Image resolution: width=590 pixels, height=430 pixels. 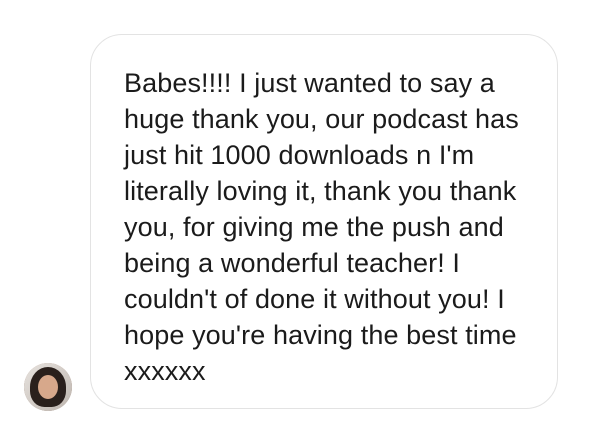 I want to click on avatar-face, so click(x=48, y=387).